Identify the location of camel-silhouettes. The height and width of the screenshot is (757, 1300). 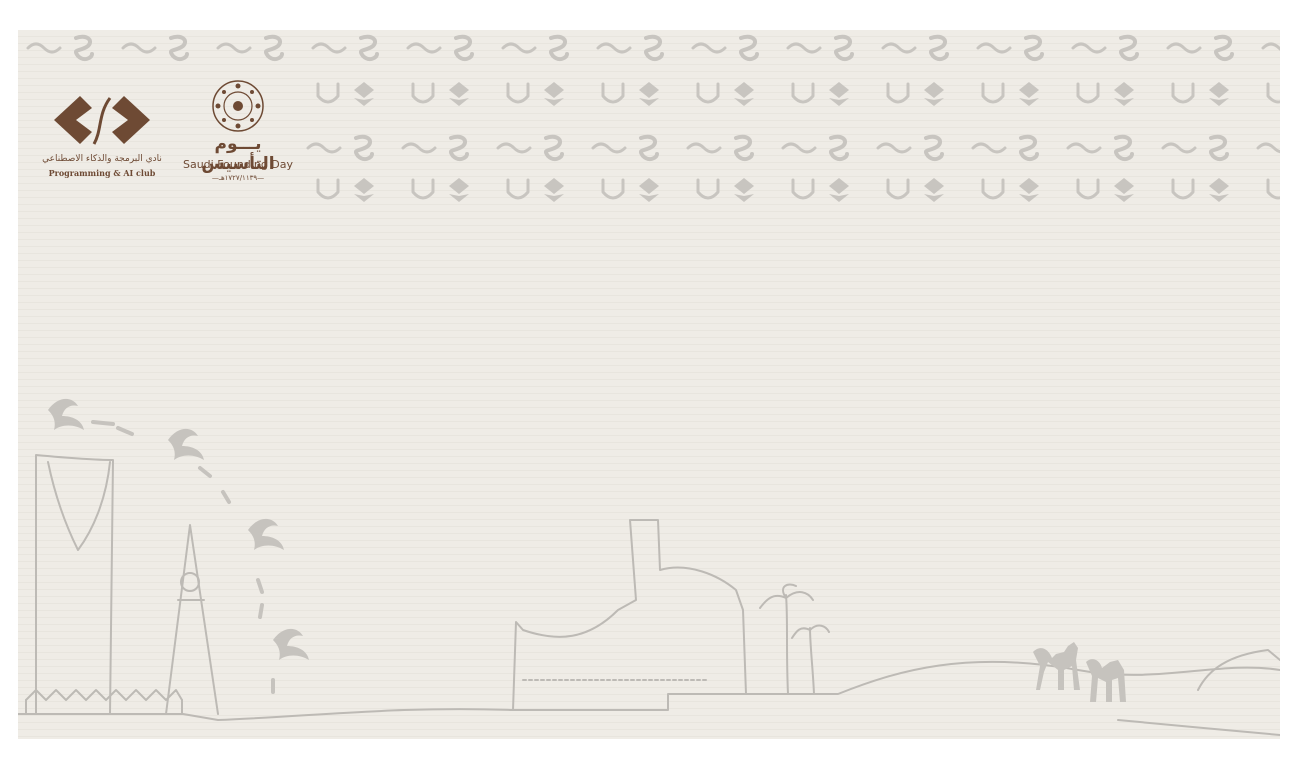
(1079, 672).